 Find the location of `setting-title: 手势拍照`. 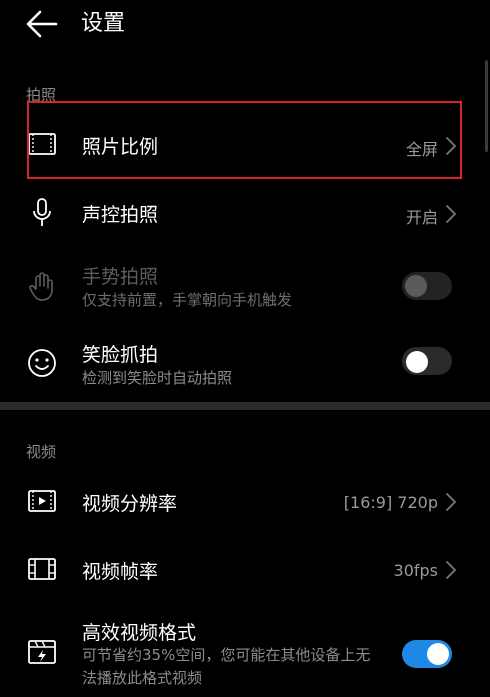

setting-title: 手势拍照 is located at coordinates (120, 277).